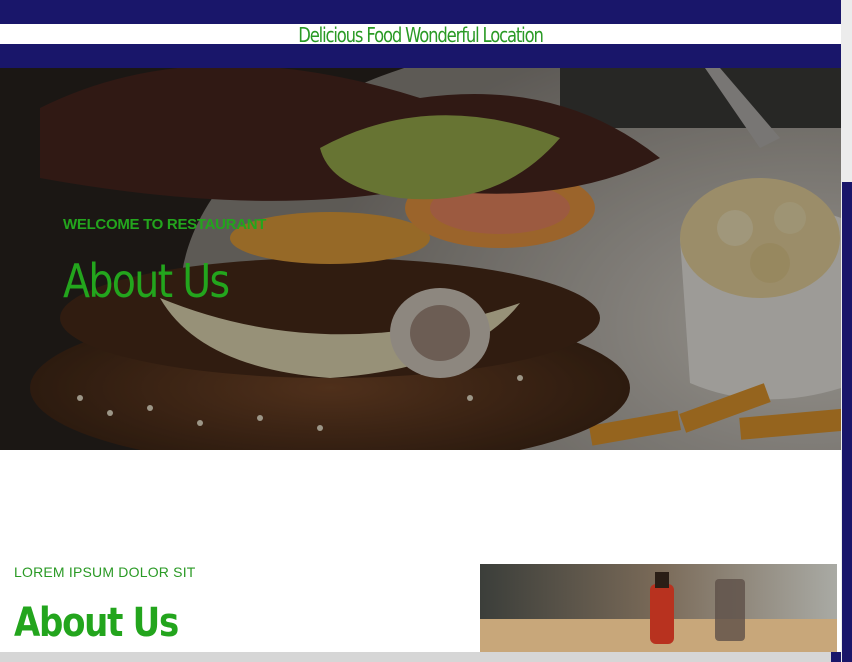 The width and height of the screenshot is (852, 662). What do you see at coordinates (420, 12) in the screenshot?
I see `top-bar` at bounding box center [420, 12].